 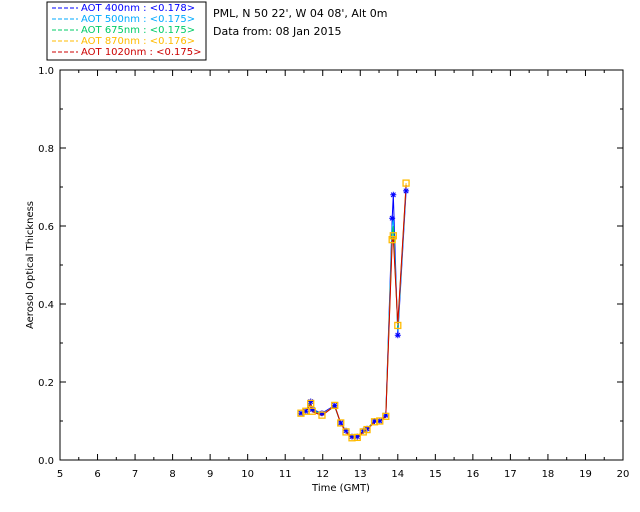 What do you see at coordinates (46, 71) in the screenshot?
I see `y-tick-label: 1.0` at bounding box center [46, 71].